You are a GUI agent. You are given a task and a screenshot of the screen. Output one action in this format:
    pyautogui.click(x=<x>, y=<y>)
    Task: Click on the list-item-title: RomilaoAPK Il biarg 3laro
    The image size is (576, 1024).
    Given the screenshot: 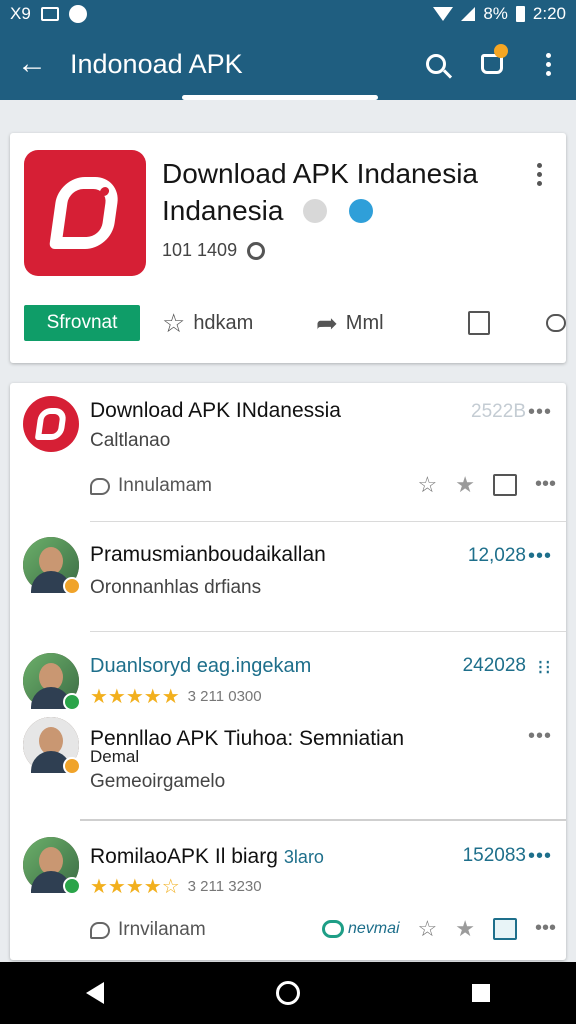 What is the action you would take?
    pyautogui.click(x=207, y=857)
    